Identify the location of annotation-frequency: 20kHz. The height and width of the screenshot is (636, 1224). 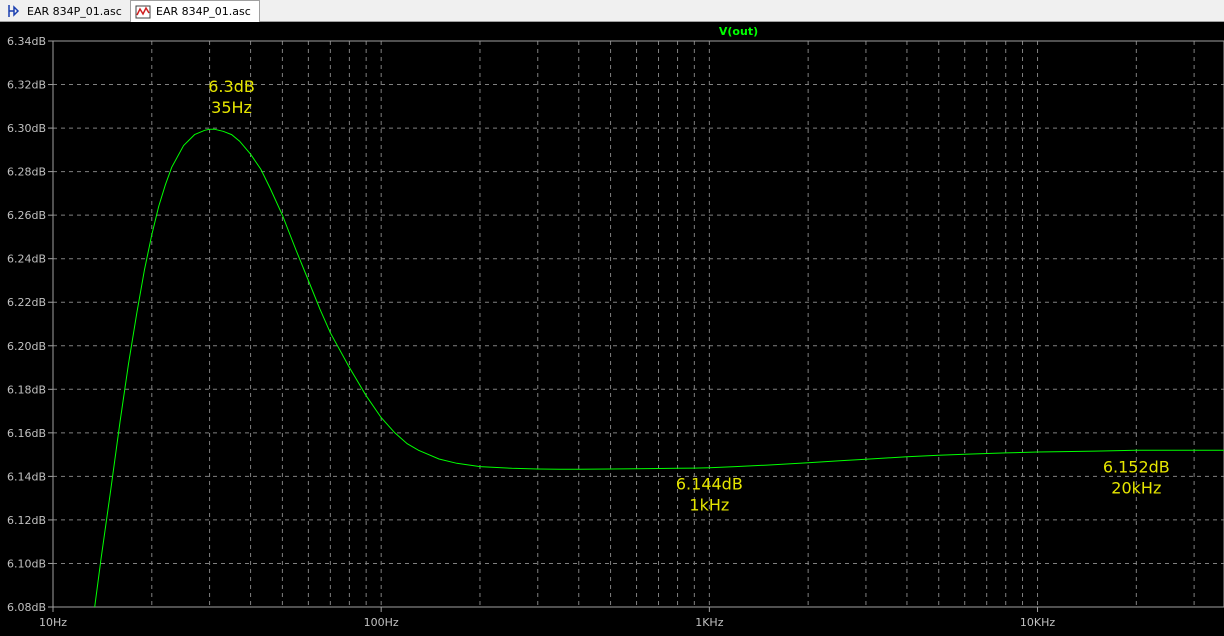
(1136, 487).